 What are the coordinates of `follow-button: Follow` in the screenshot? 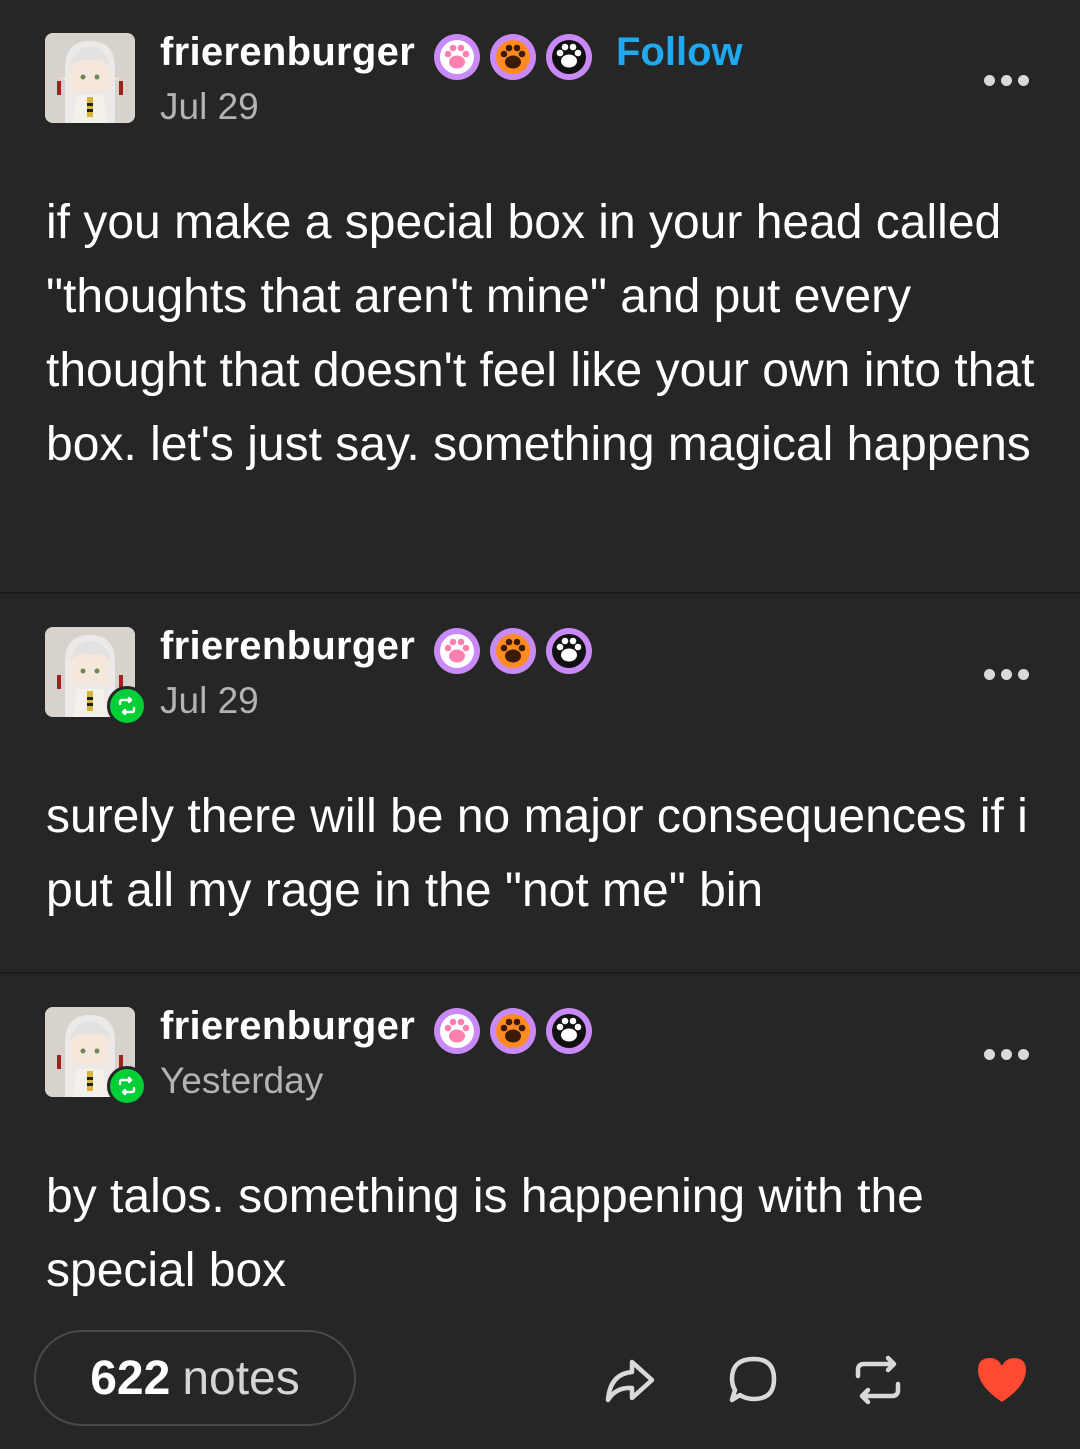 It's located at (679, 52).